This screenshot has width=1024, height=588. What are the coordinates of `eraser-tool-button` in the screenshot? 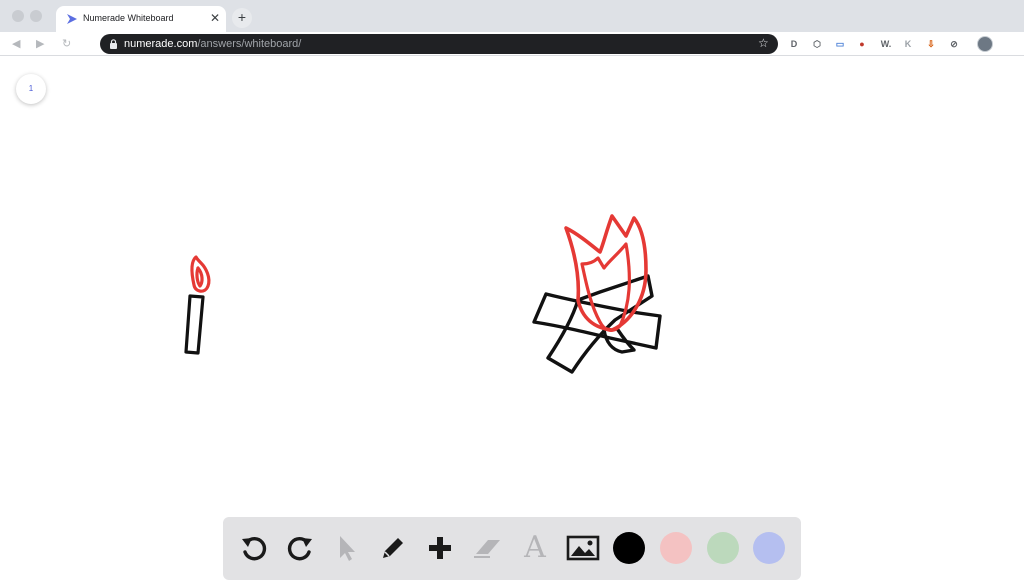 It's located at (487, 548).